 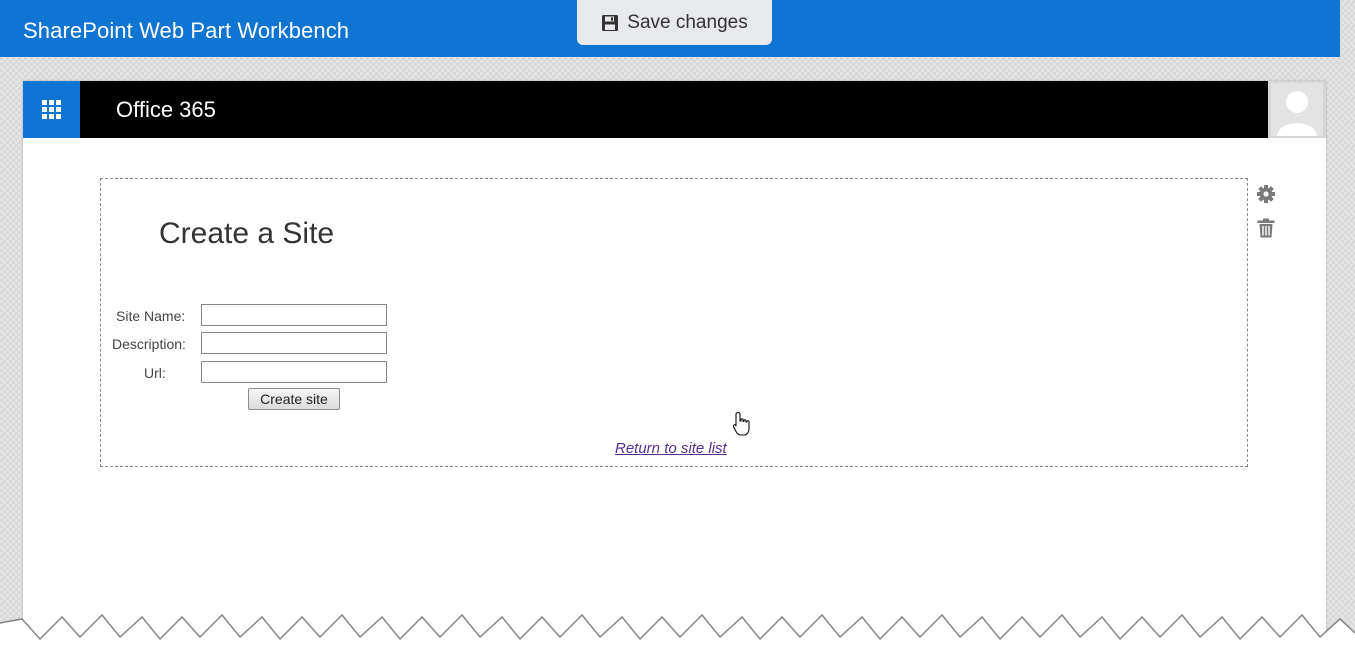 What do you see at coordinates (186, 30) in the screenshot?
I see `workbench-title: SharePoint Web Part Workbench` at bounding box center [186, 30].